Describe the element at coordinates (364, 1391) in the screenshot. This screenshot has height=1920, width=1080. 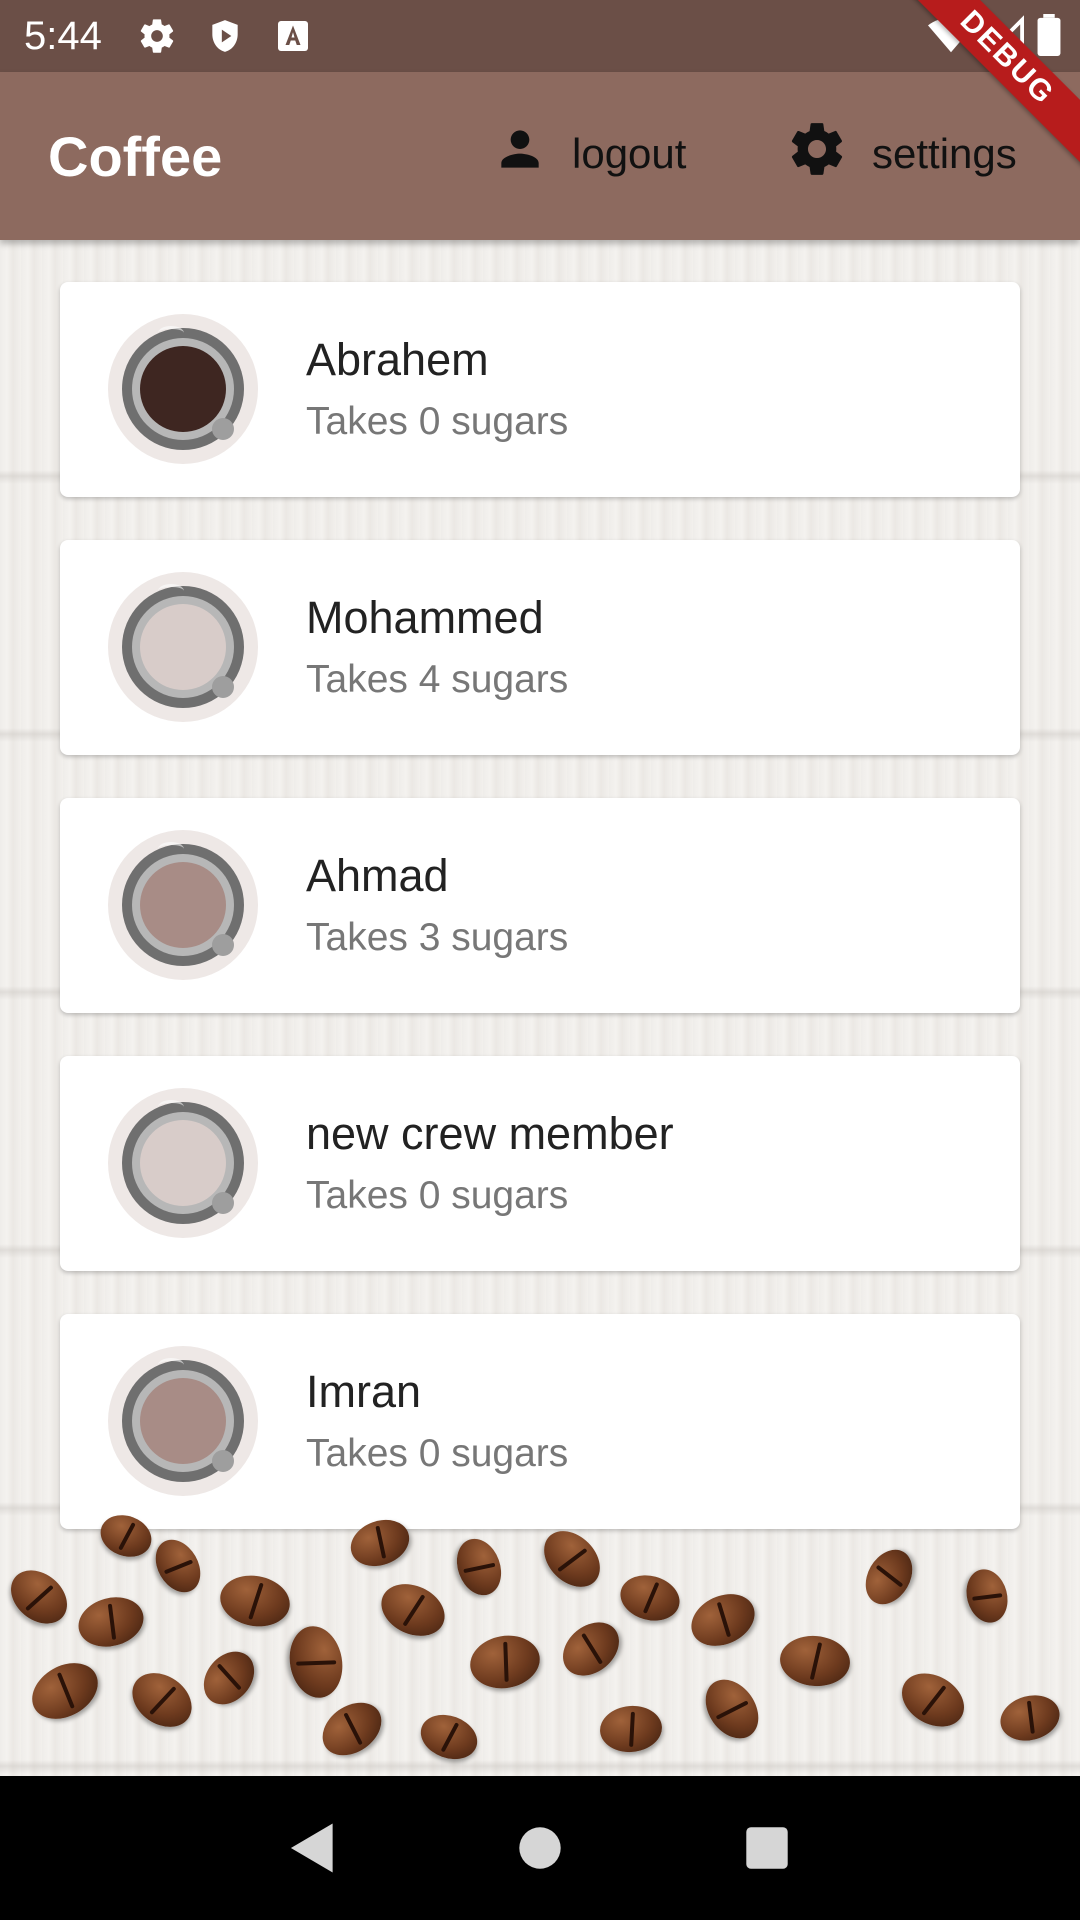
I see `crew-name: Imran` at that location.